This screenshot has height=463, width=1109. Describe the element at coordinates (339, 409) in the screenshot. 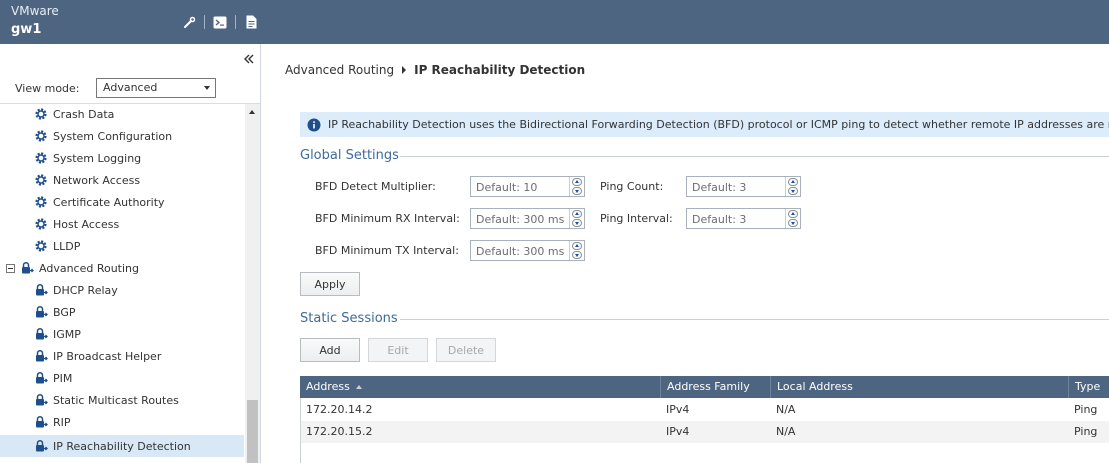

I see `cell-address: 172.20.14.2` at that location.